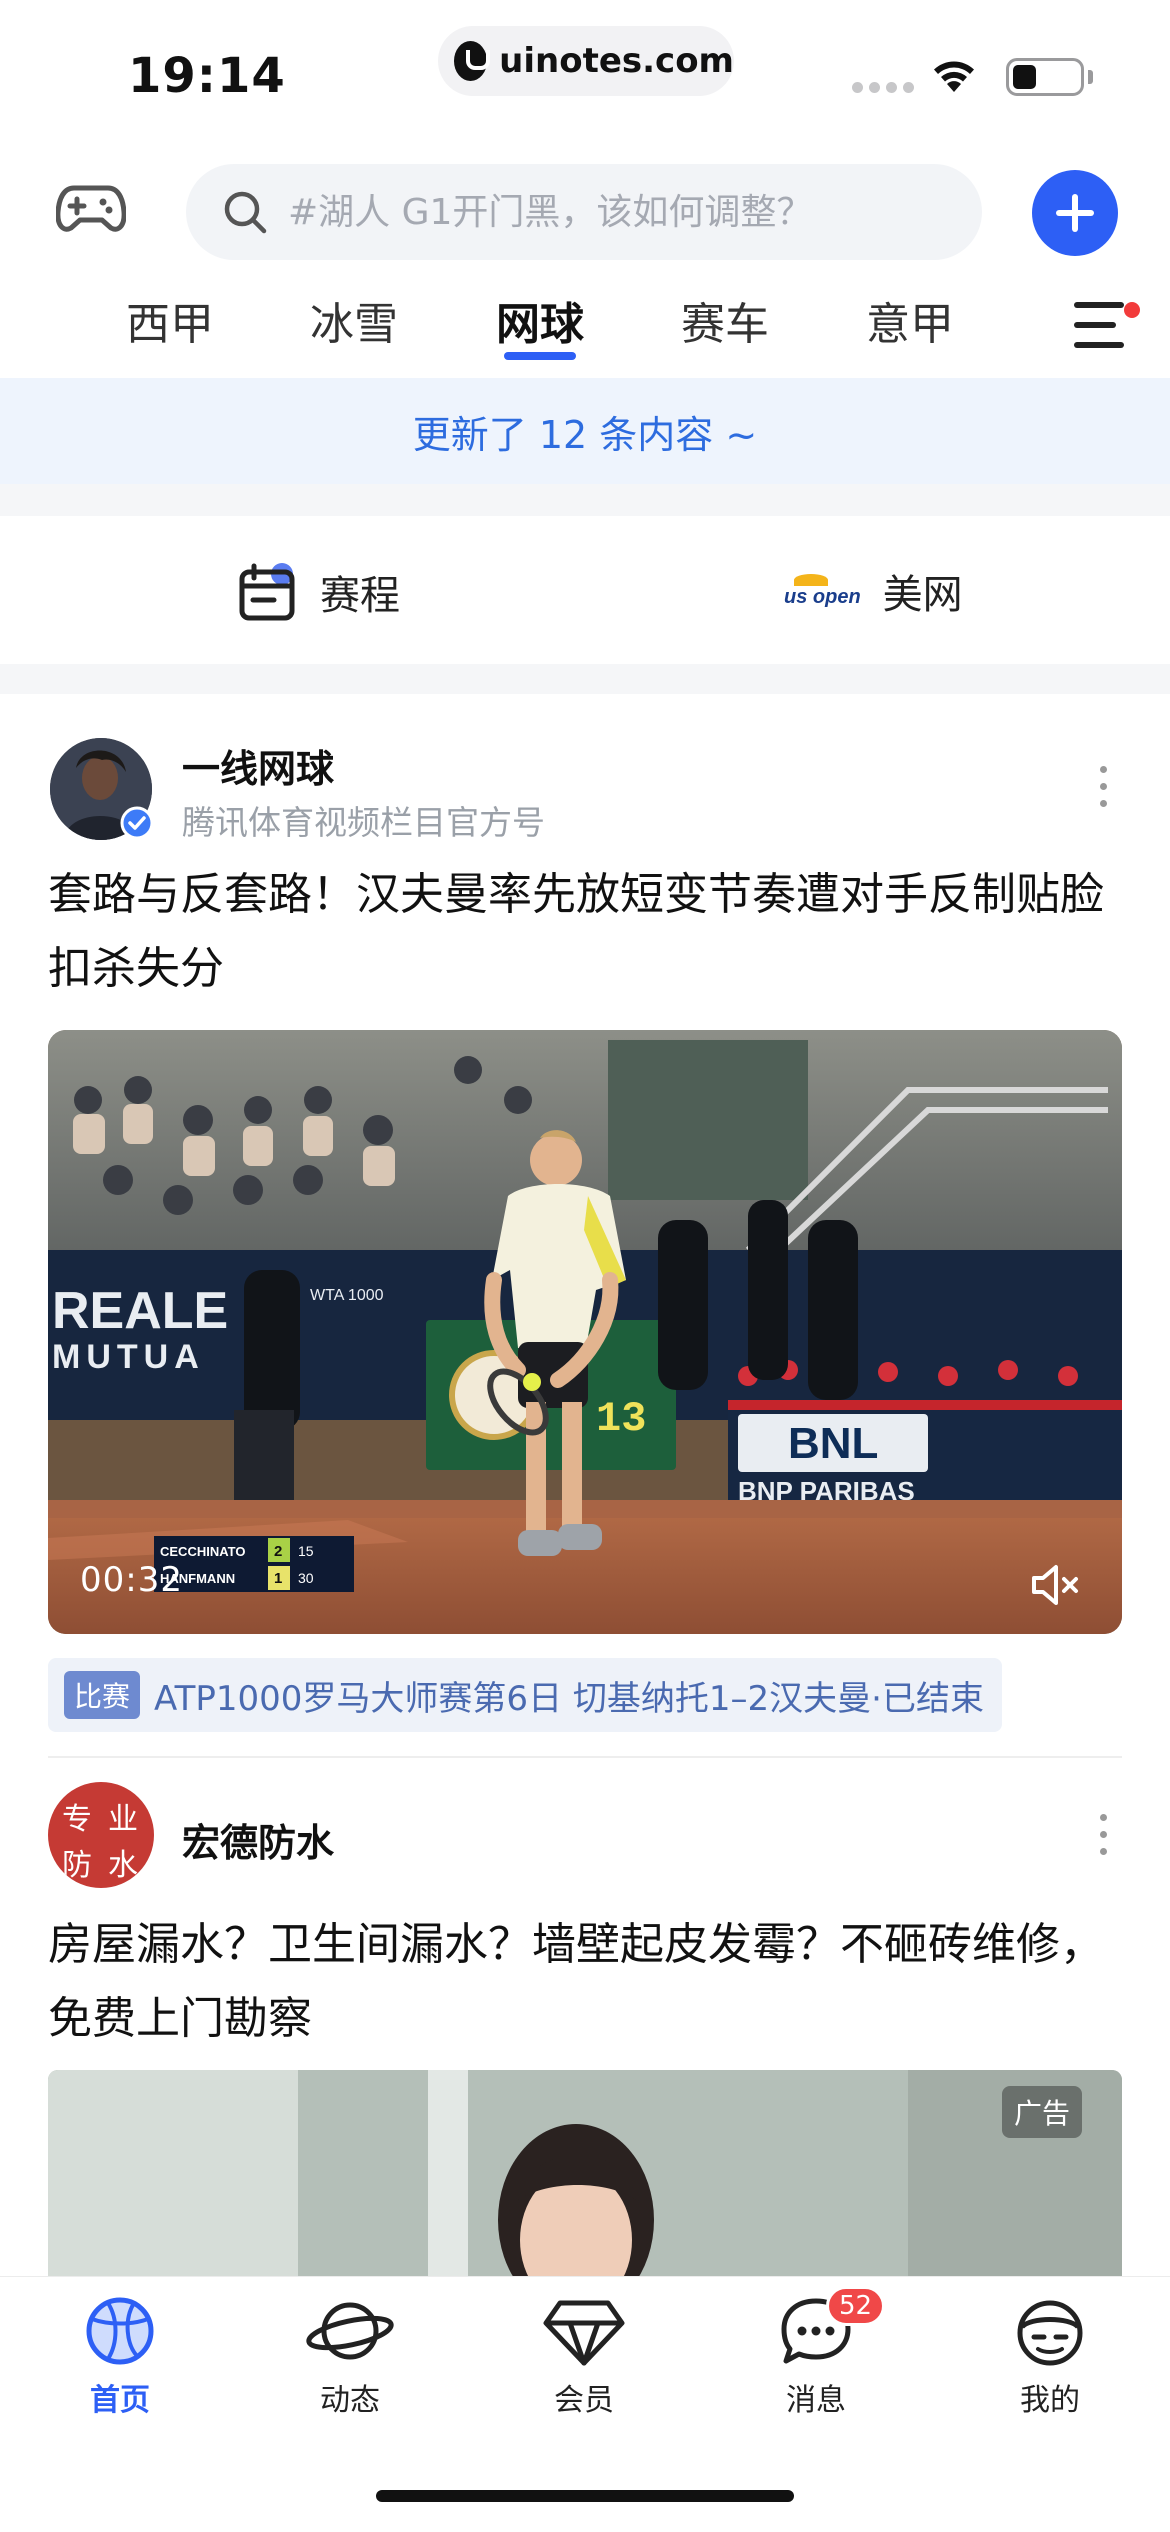  I want to click on nav-profile-label: 我的, so click(1050, 2400).